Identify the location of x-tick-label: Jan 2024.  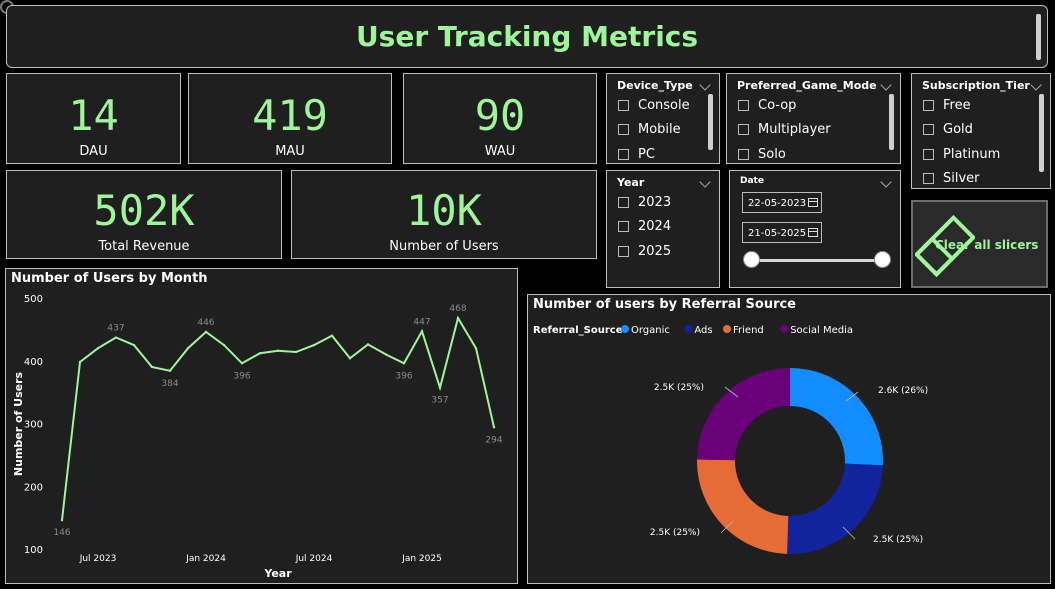
(205, 559).